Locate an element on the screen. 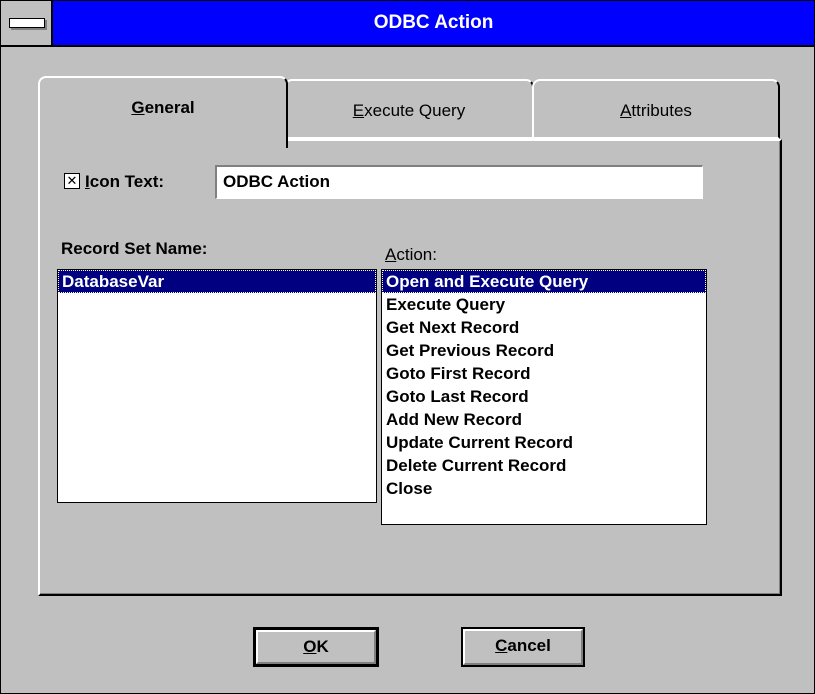  tab-accel: A is located at coordinates (626, 110).